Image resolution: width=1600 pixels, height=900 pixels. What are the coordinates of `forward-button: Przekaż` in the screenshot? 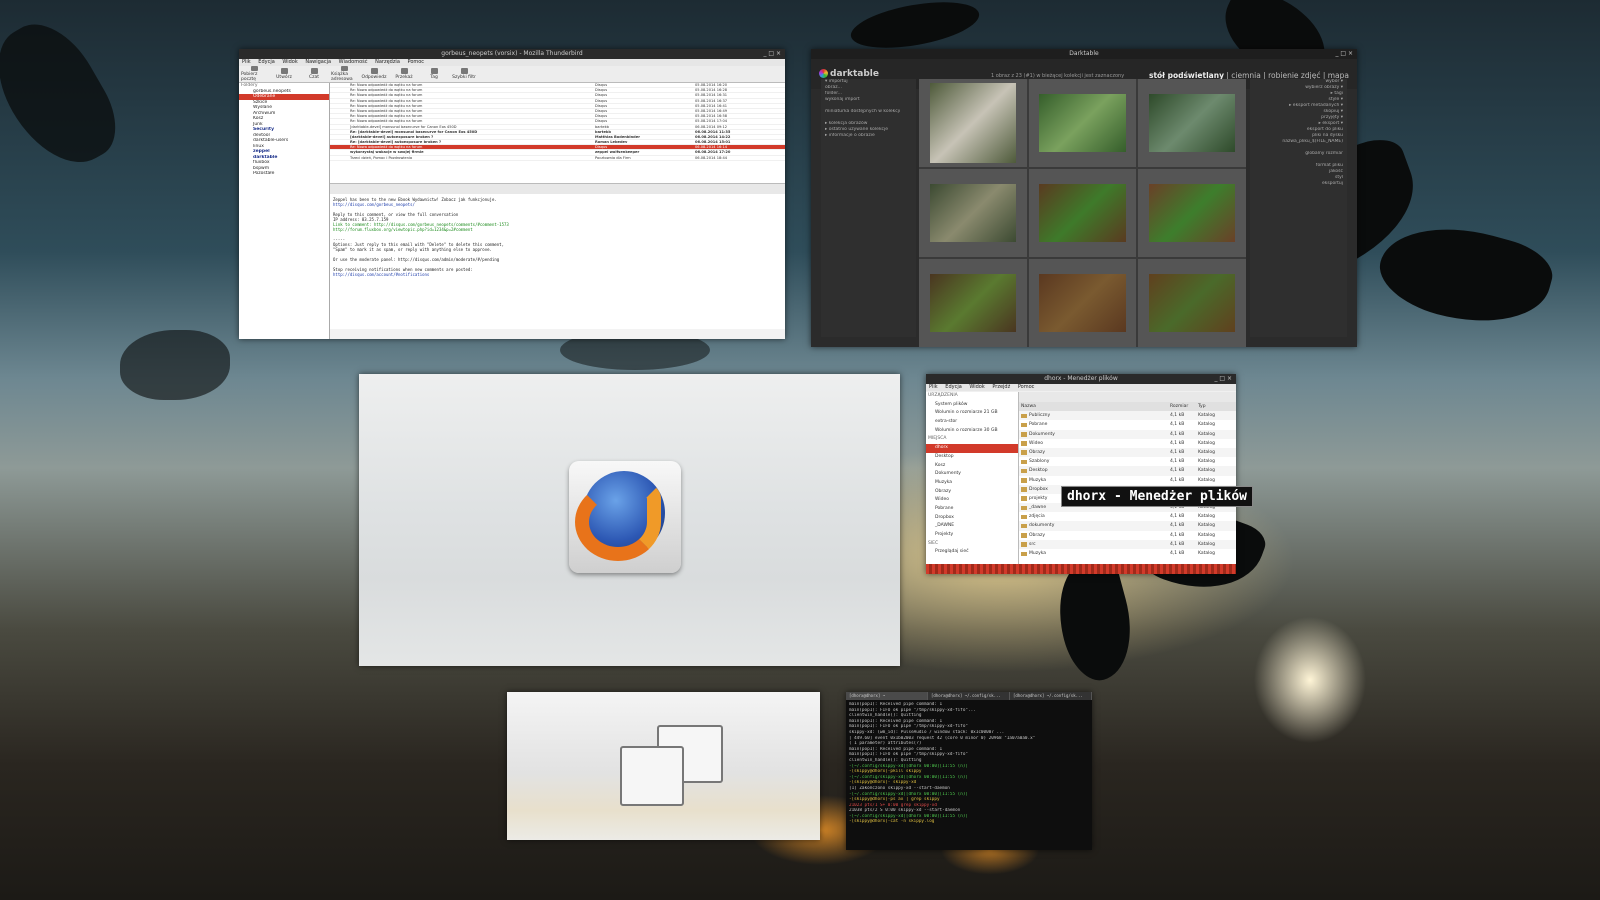 It's located at (404, 74).